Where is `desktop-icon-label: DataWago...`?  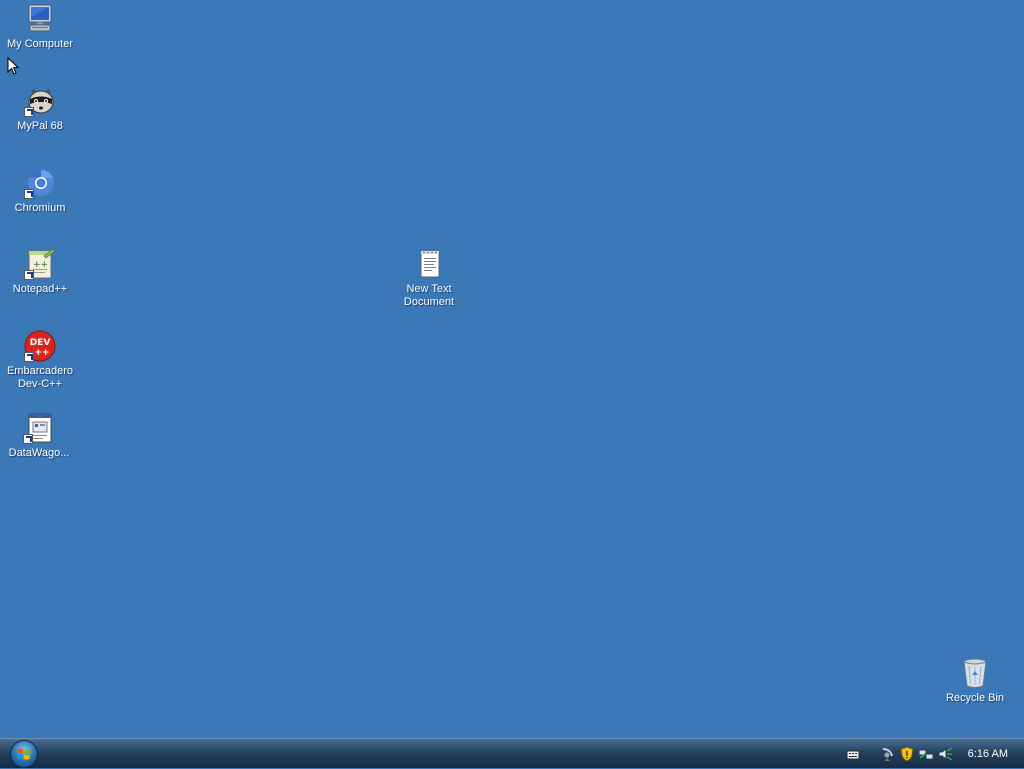 desktop-icon-label: DataWago... is located at coordinates (39, 453).